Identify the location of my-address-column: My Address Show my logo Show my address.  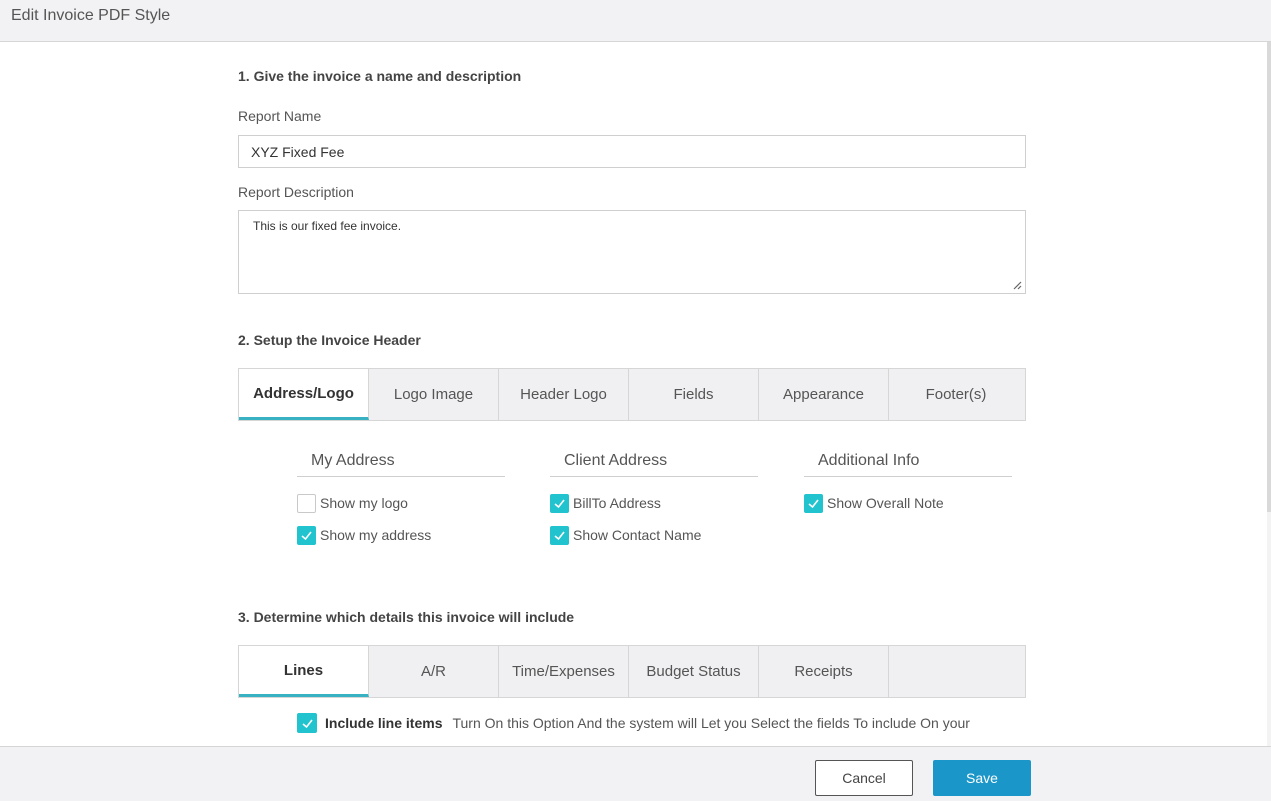
(401, 497).